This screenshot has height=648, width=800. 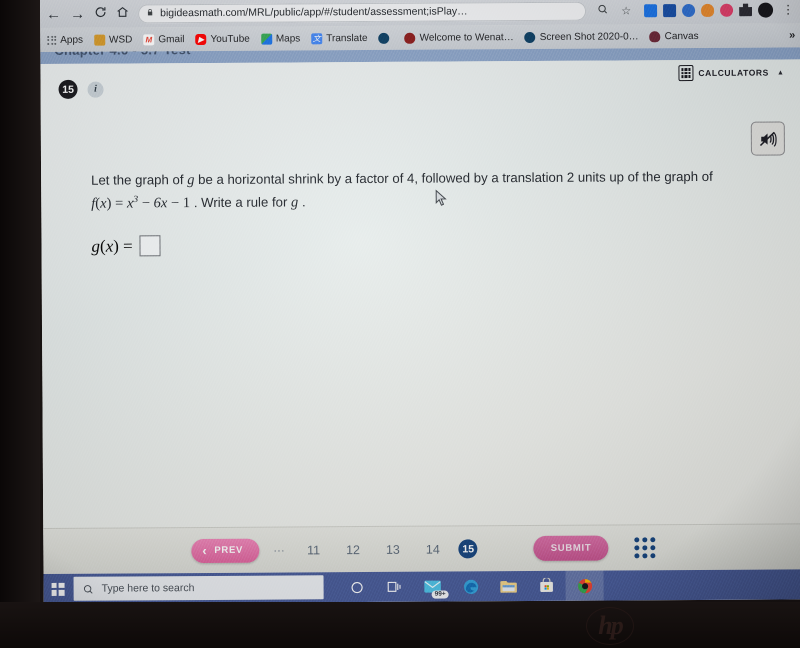 What do you see at coordinates (137, 180) in the screenshot?
I see `question-line1-a: Let the graph of` at bounding box center [137, 180].